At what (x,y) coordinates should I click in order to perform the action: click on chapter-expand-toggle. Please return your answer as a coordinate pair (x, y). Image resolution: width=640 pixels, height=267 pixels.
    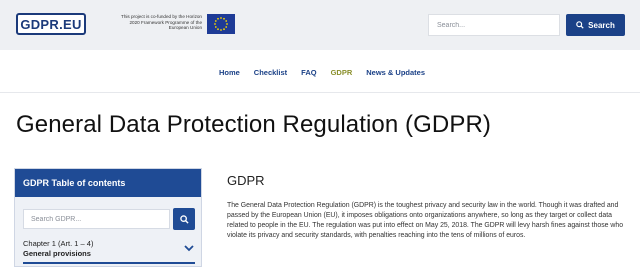
    Looking at the image, I should click on (189, 248).